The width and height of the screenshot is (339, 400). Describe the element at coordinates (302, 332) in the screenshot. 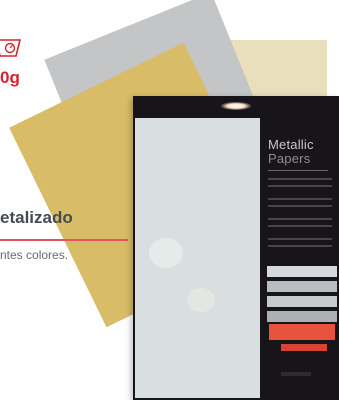

I see `booklet-red-block` at that location.